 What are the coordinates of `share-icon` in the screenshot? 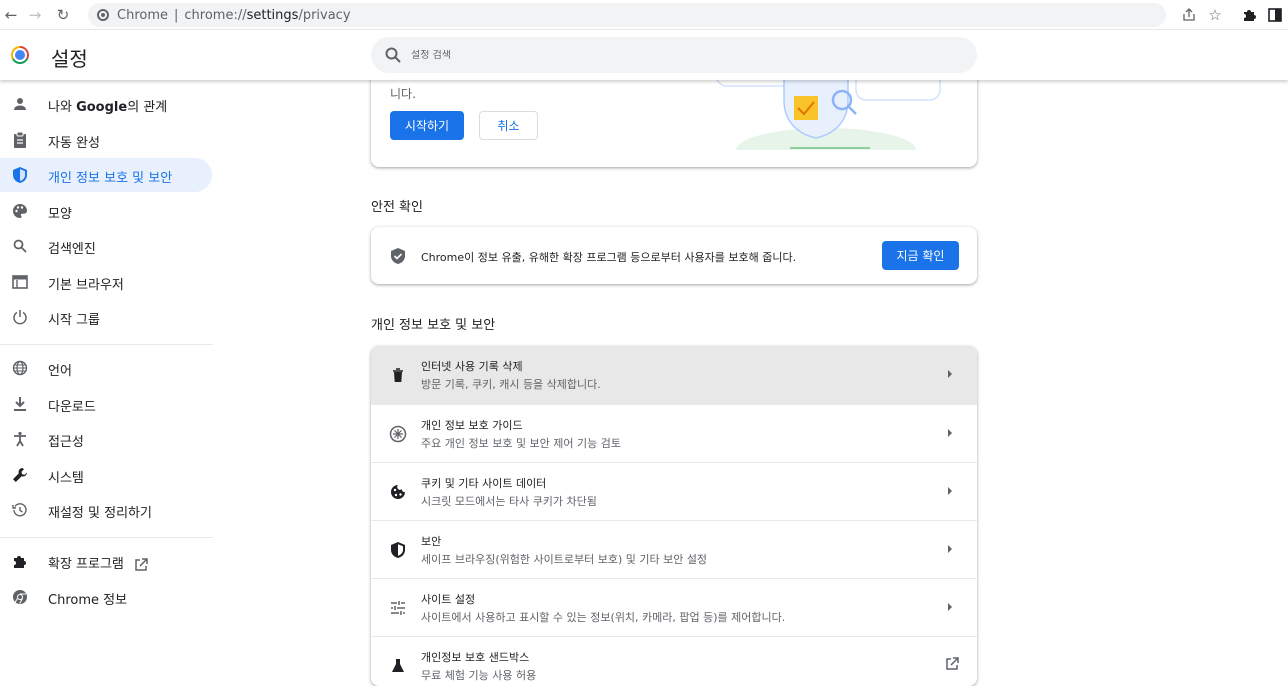 It's located at (1189, 15).